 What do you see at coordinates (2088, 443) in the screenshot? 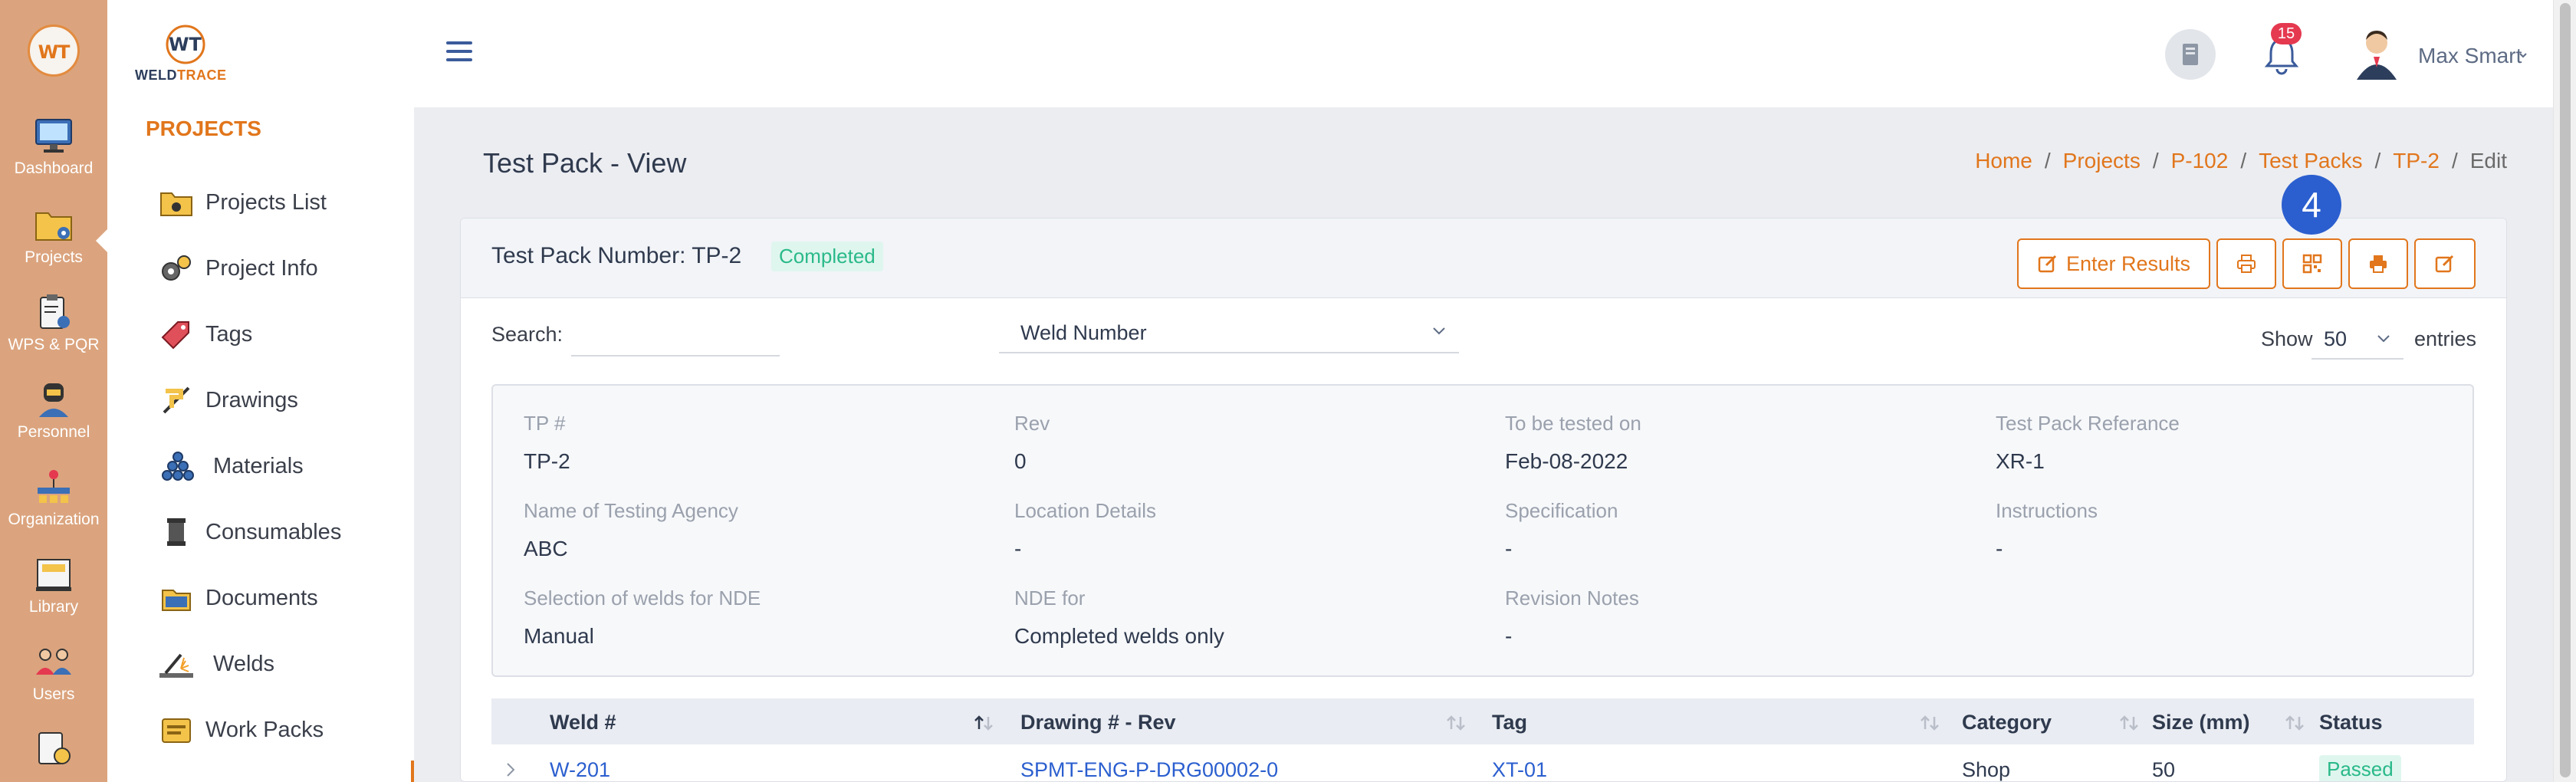
I see `field-reference: Test Pack Referance XR-1` at bounding box center [2088, 443].